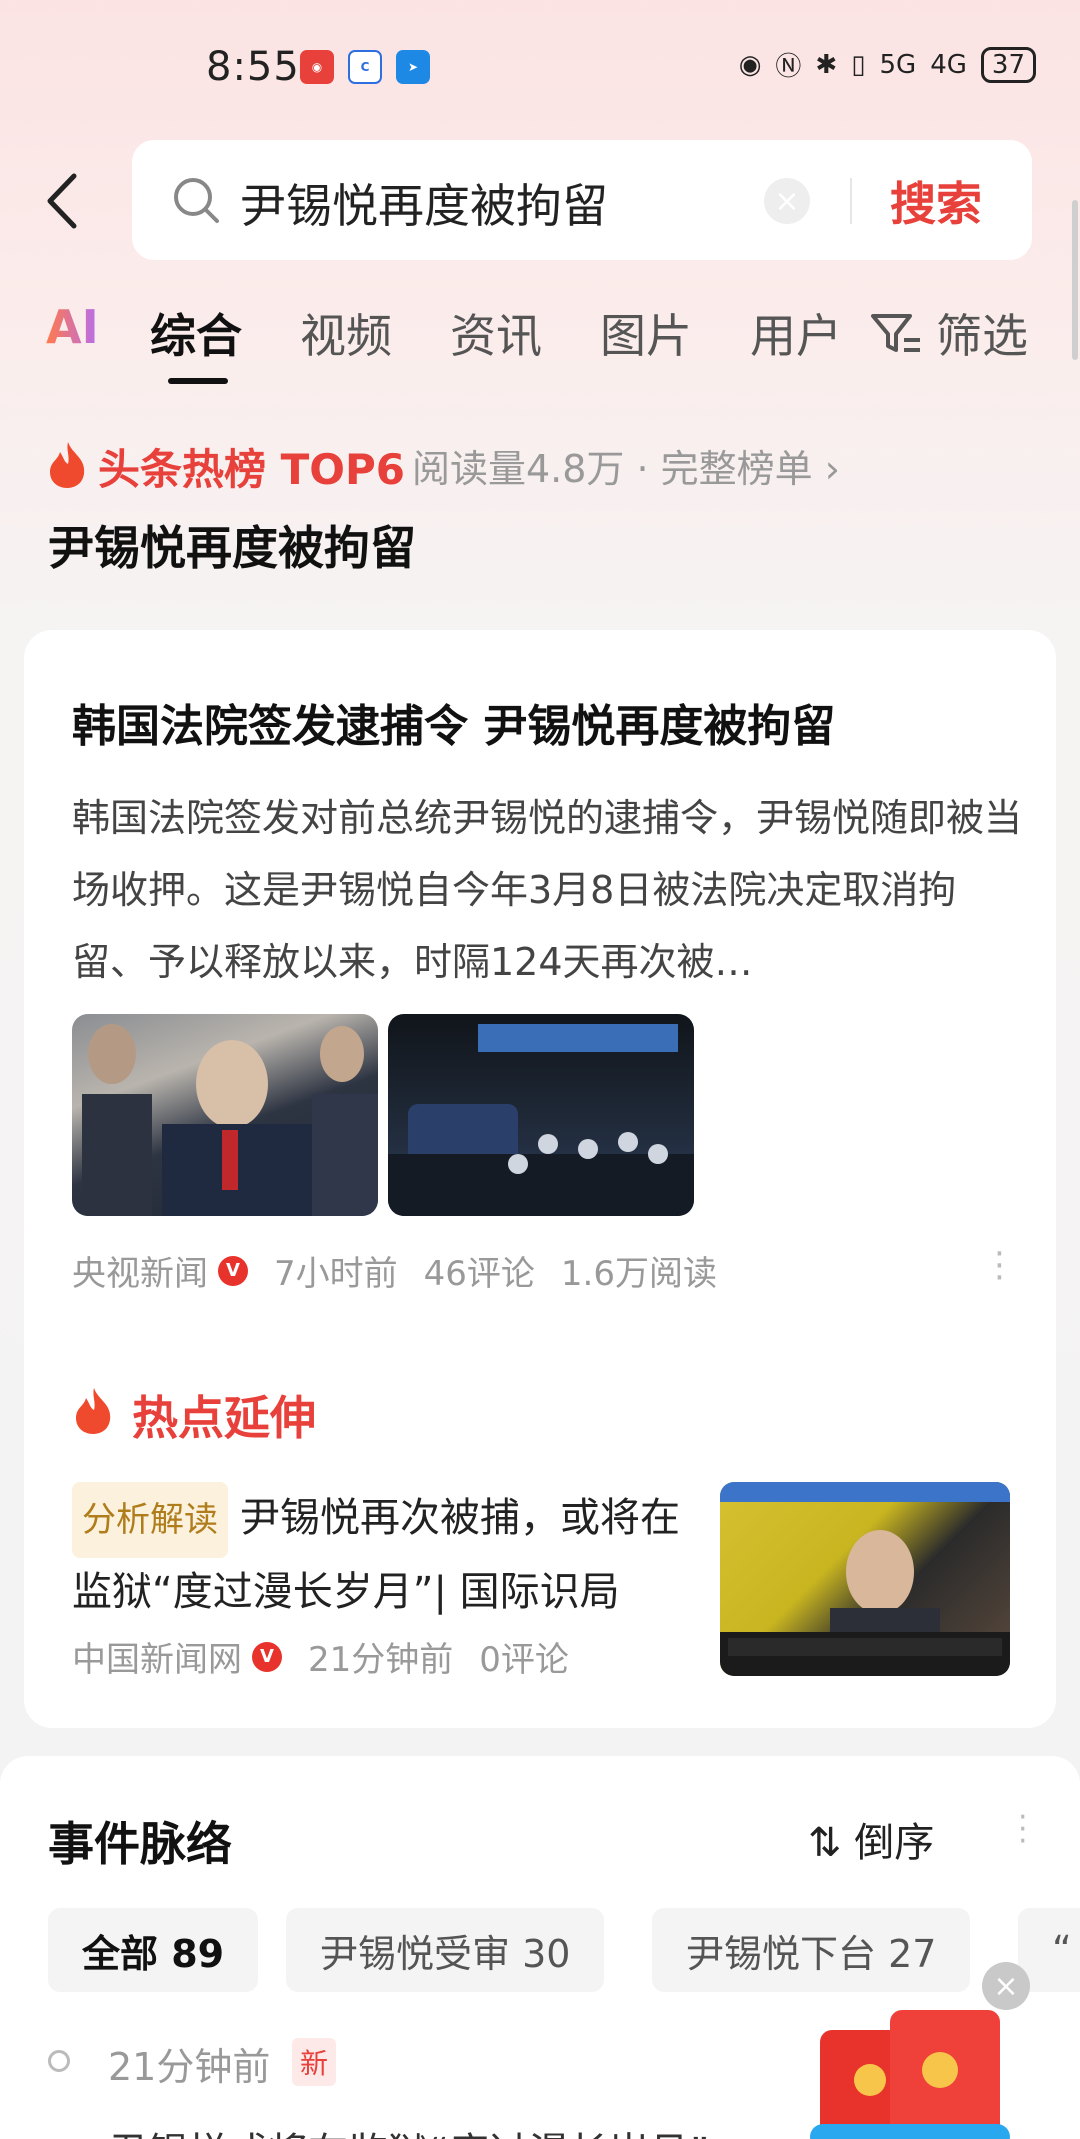 Image resolution: width=1080 pixels, height=2139 pixels. I want to click on timeline-time: 21分钟前, so click(189, 2067).